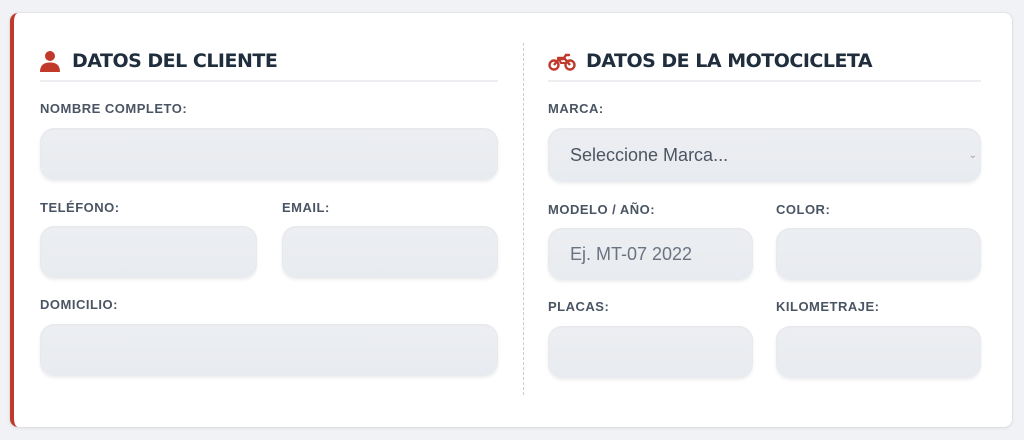 The height and width of the screenshot is (440, 1024). What do you see at coordinates (972, 155) in the screenshot?
I see `chevron-down-icon: ⌄` at bounding box center [972, 155].